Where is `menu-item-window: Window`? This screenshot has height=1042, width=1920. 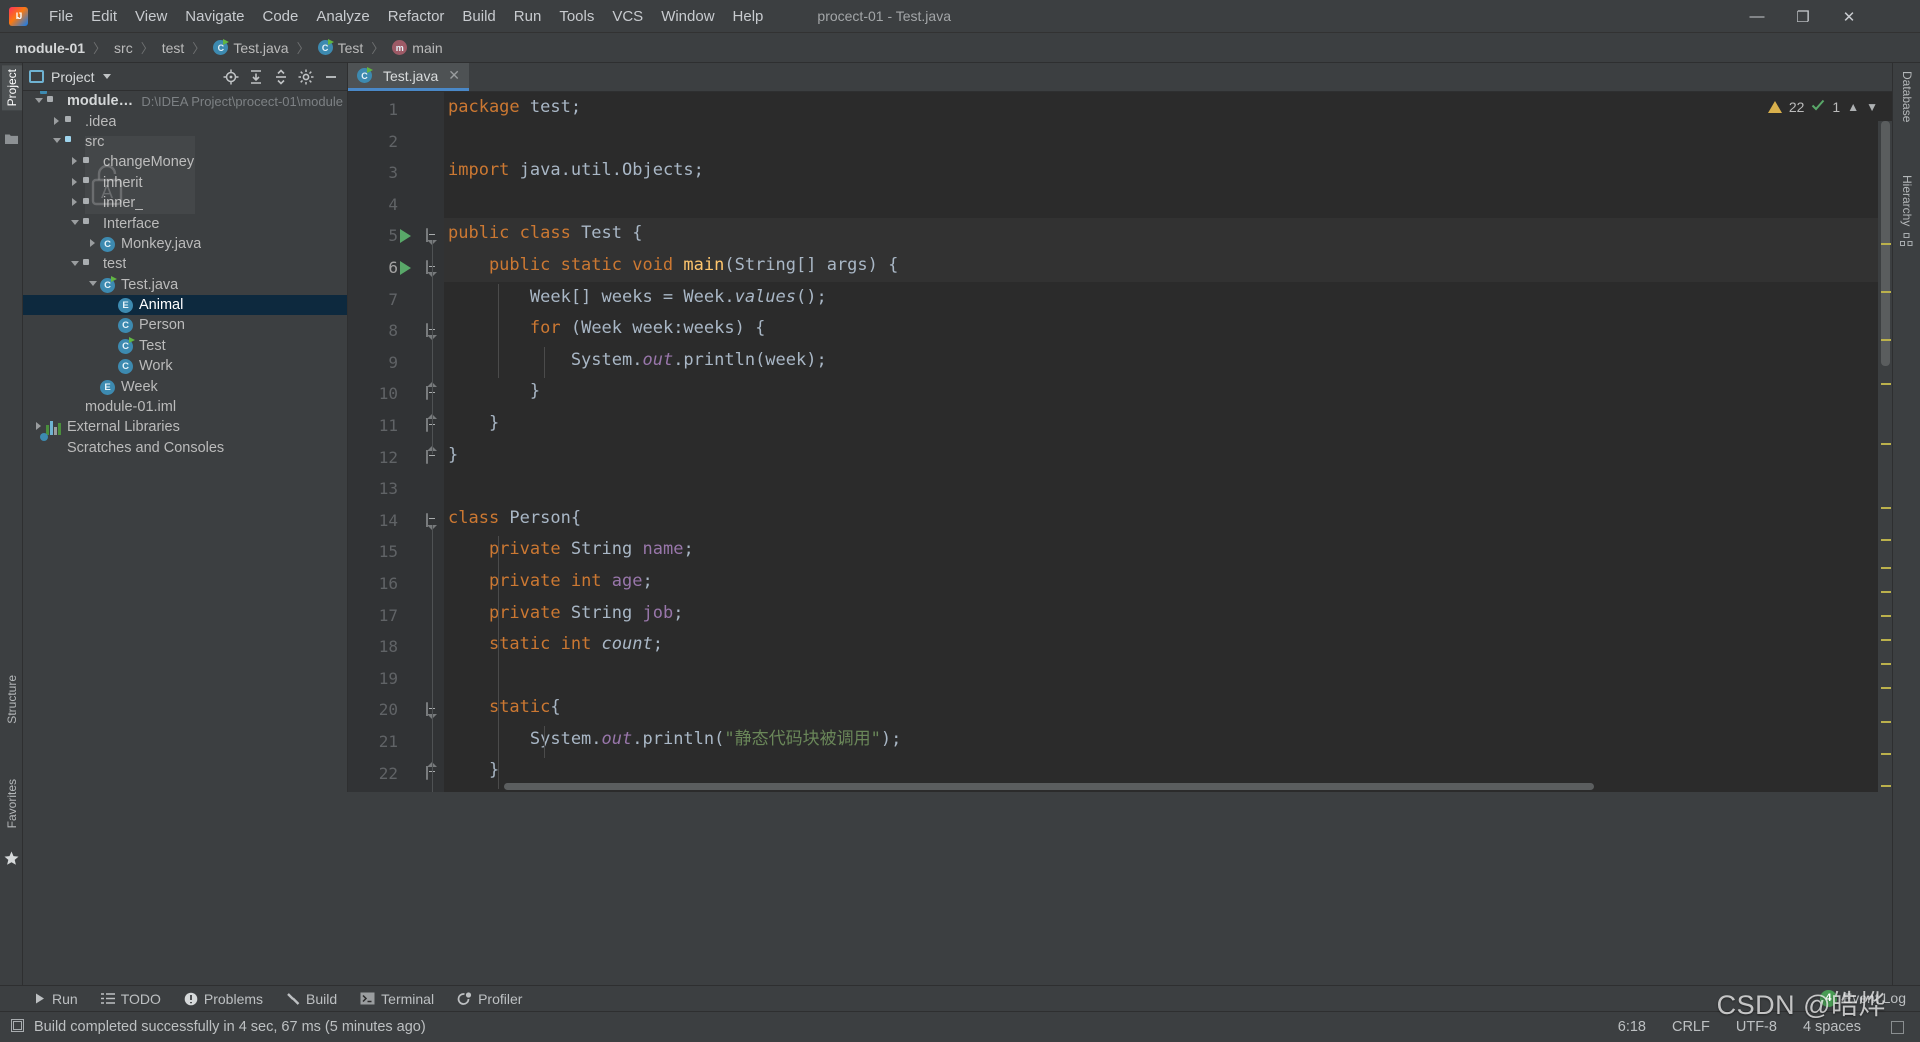 menu-item-window: Window is located at coordinates (687, 16).